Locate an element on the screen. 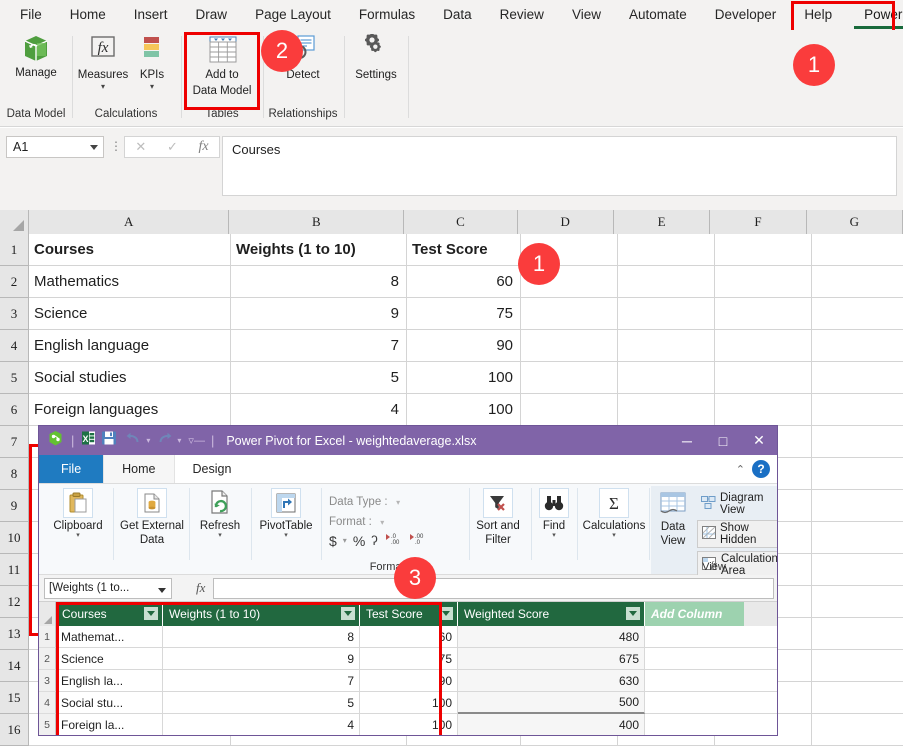 The height and width of the screenshot is (746, 903). cell-G3 is located at coordinates (857, 314).